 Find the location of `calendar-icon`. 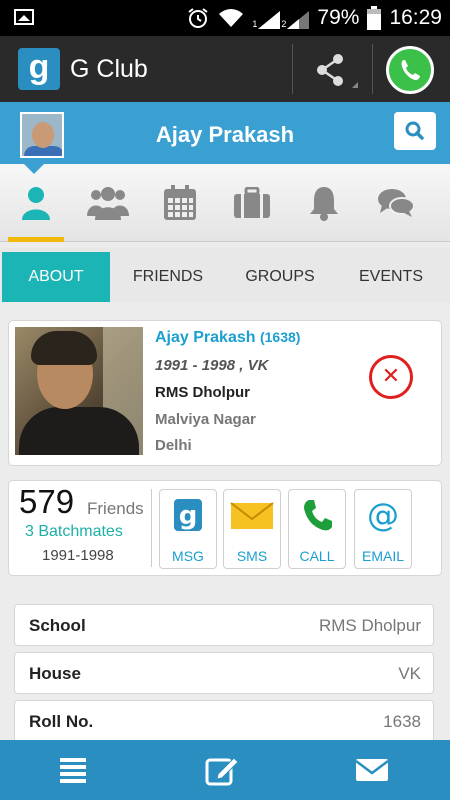

calendar-icon is located at coordinates (180, 202).